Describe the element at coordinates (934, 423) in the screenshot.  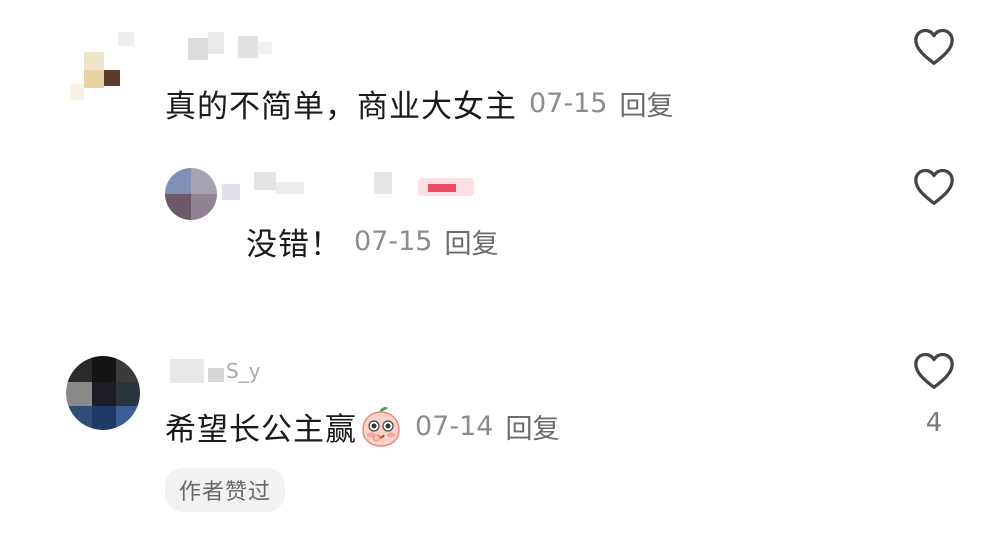
I see `like-count: 4` at that location.